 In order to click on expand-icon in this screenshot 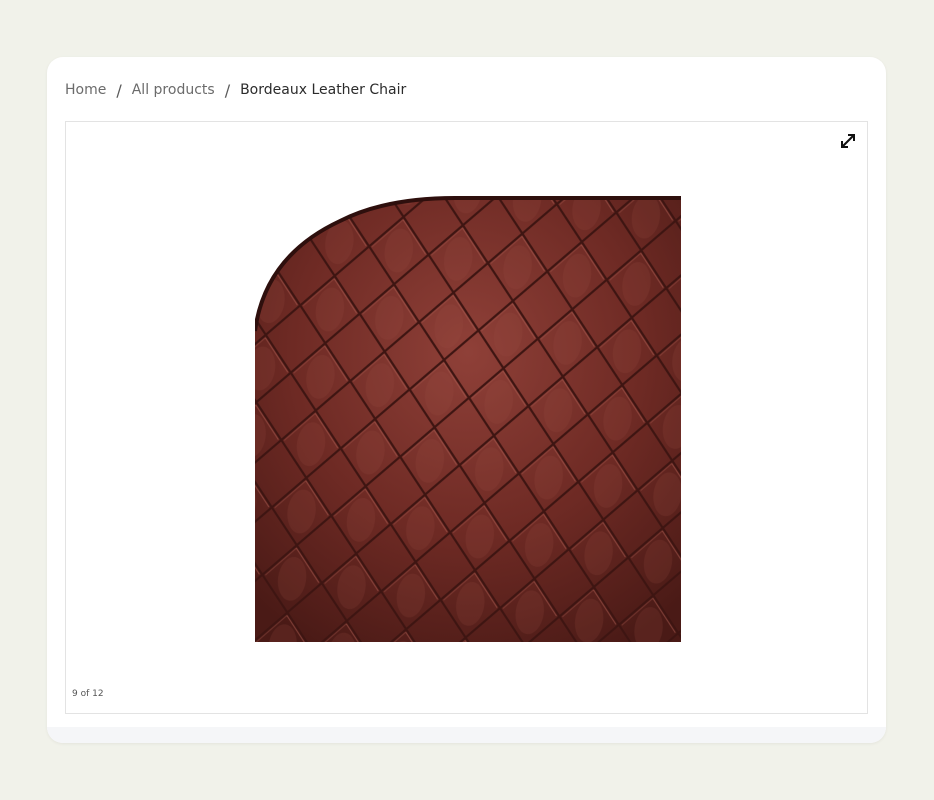, I will do `click(848, 141)`.